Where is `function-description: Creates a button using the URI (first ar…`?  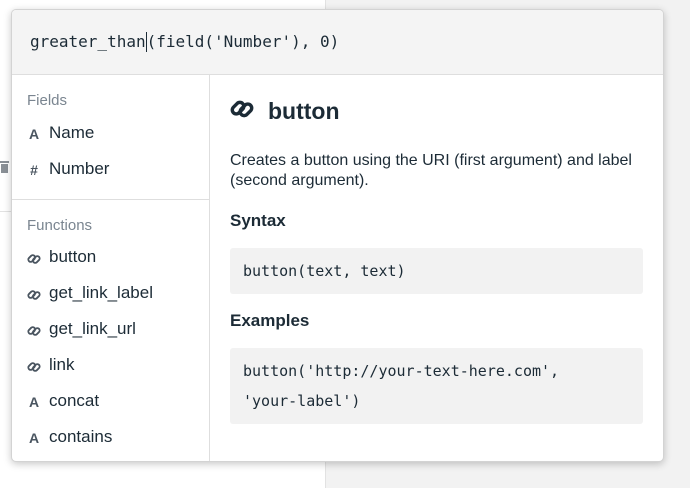 function-description: Creates a button using the URI (first ar… is located at coordinates (431, 170).